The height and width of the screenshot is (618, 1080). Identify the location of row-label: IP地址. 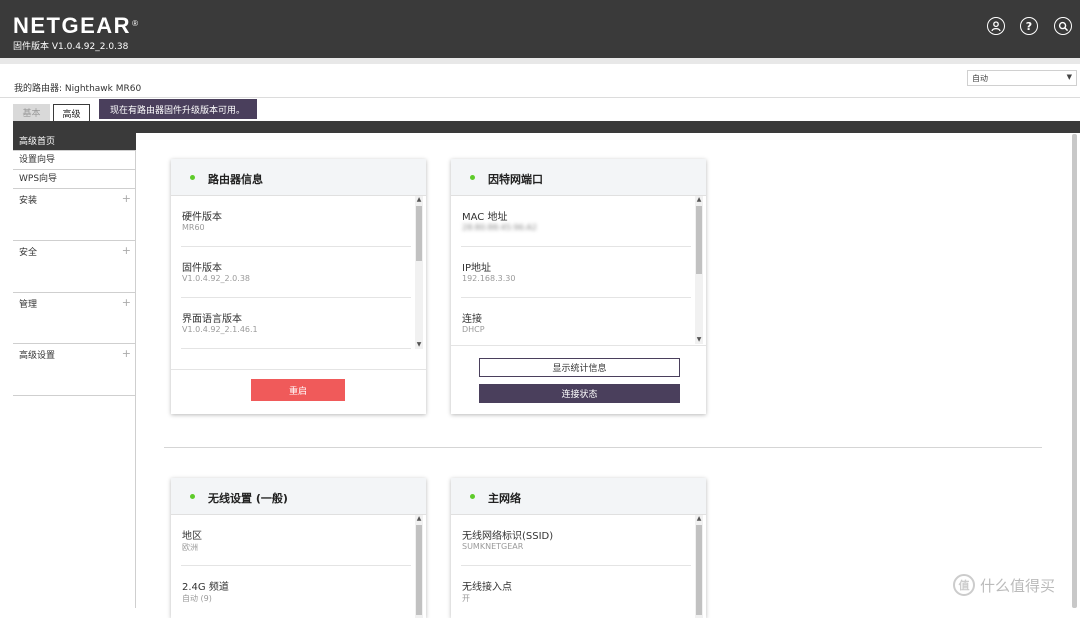
(476, 268).